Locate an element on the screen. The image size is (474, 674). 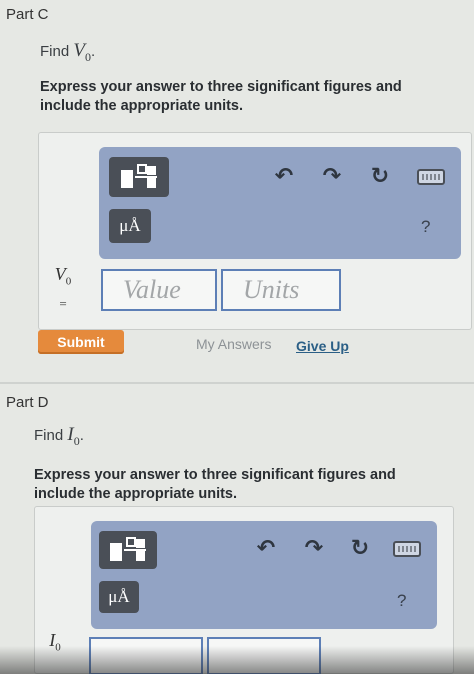
part-d-prompt: Find I0. is located at coordinates (59, 436).